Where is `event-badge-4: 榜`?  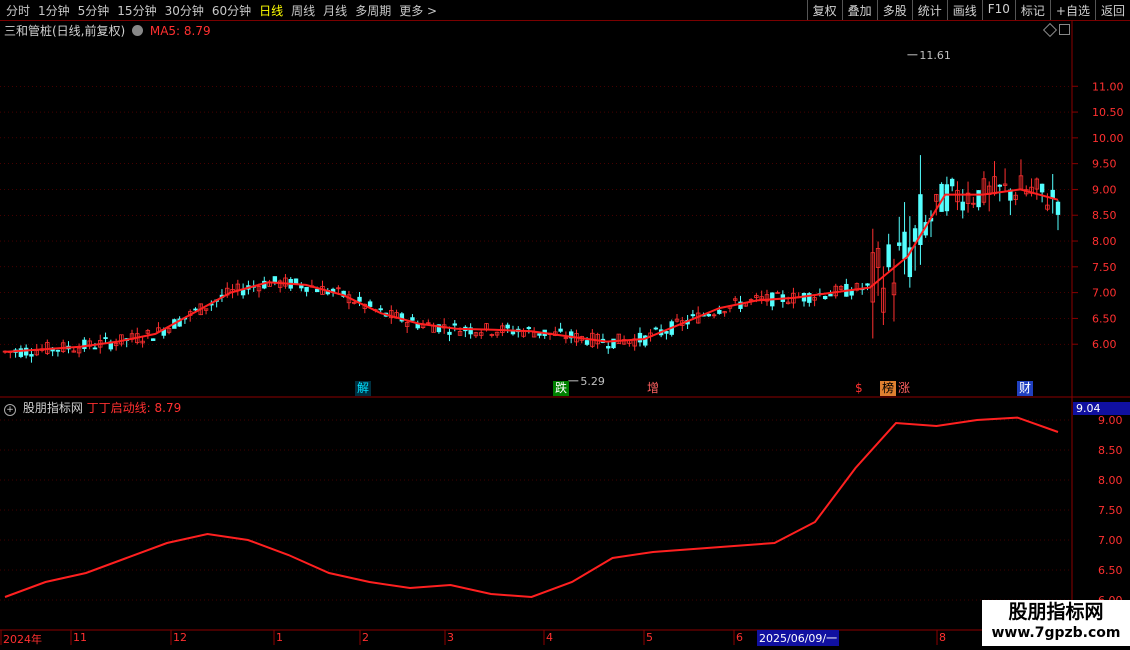
event-badge-4: 榜 is located at coordinates (888, 388).